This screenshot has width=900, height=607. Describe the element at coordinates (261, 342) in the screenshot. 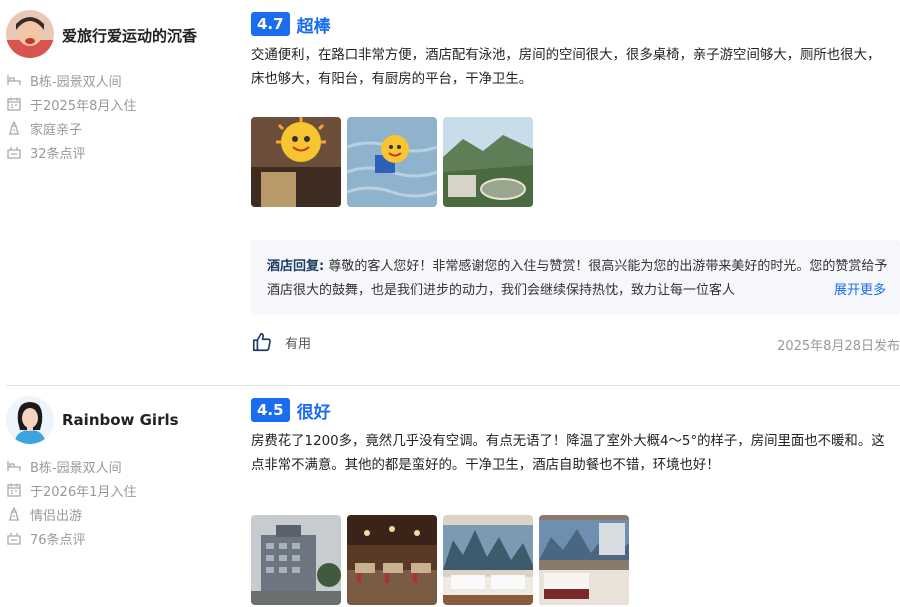

I see `thumbs-up-icon` at that location.